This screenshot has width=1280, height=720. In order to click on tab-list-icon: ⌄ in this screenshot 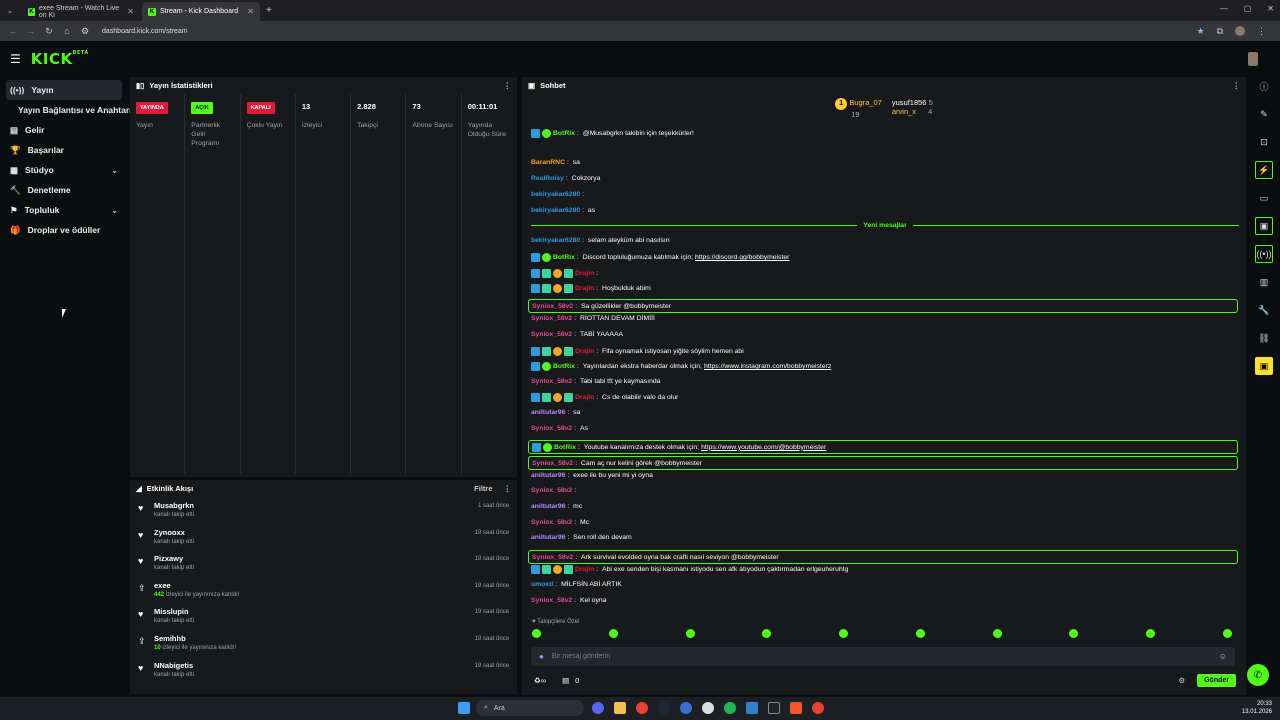, I will do `click(10, 10)`.